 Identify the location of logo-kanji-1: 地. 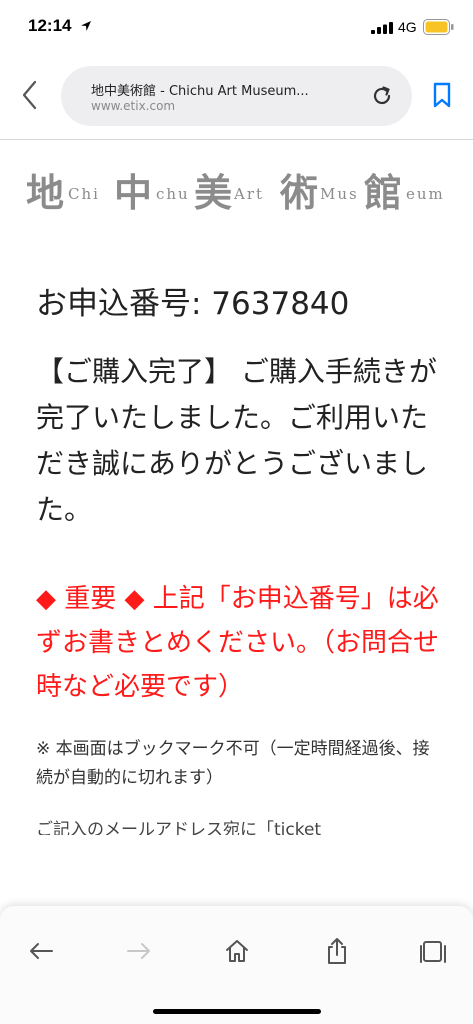
(45, 192).